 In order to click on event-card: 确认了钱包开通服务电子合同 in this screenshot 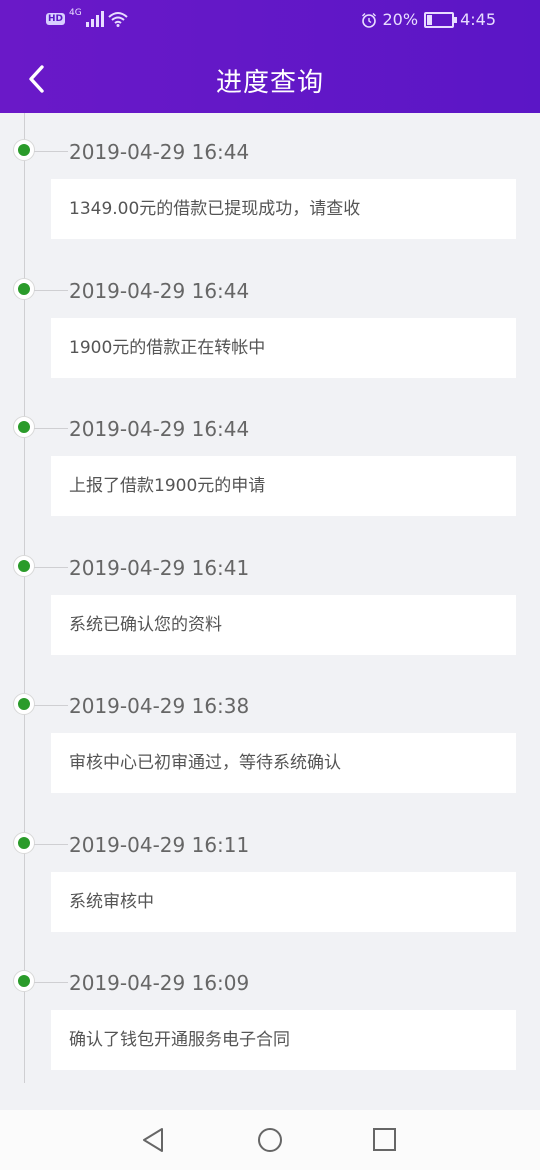, I will do `click(283, 1040)`.